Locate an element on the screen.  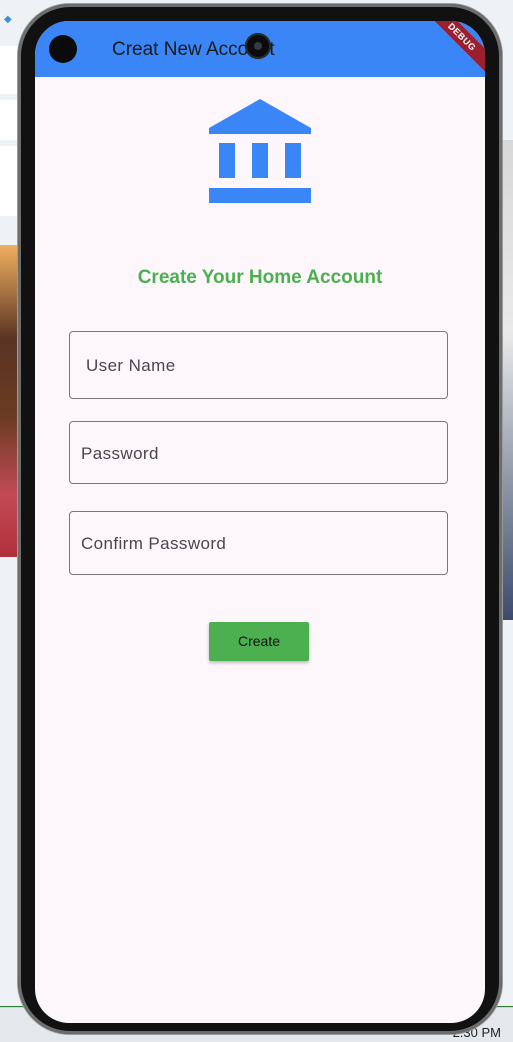
debug-banner: DEBUG is located at coordinates (454, 48).